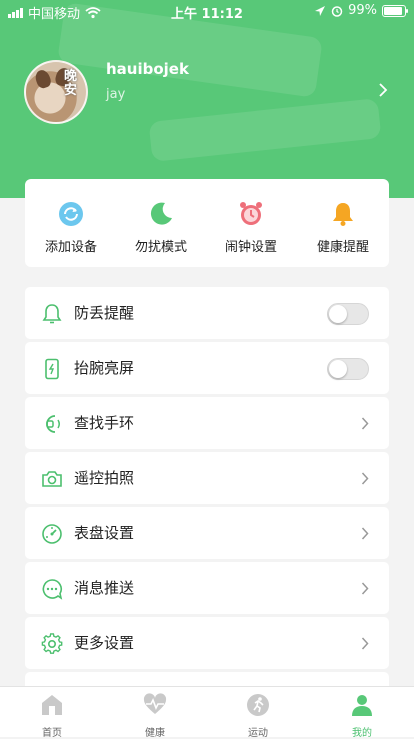 This screenshot has height=739, width=414. Describe the element at coordinates (209, 92) in the screenshot. I see `profile-card: 晚安 hauibojek jay` at that location.